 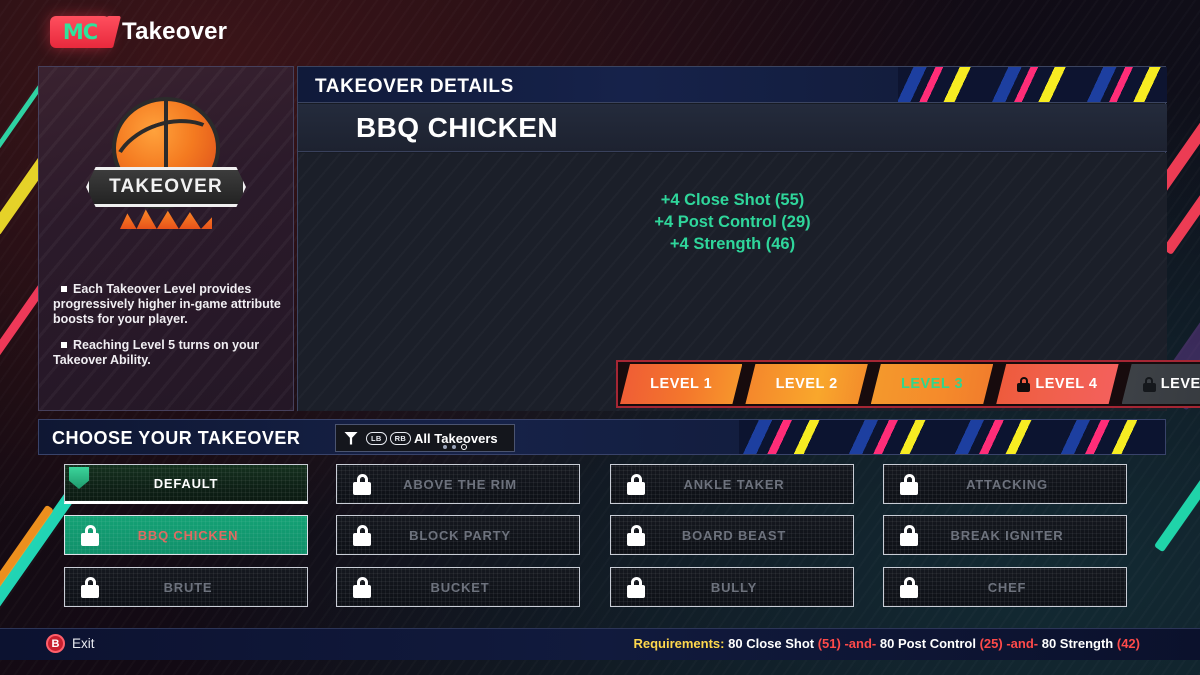 What do you see at coordinates (771, 643) in the screenshot?
I see `requirement-1-name: 80 Close Shot` at bounding box center [771, 643].